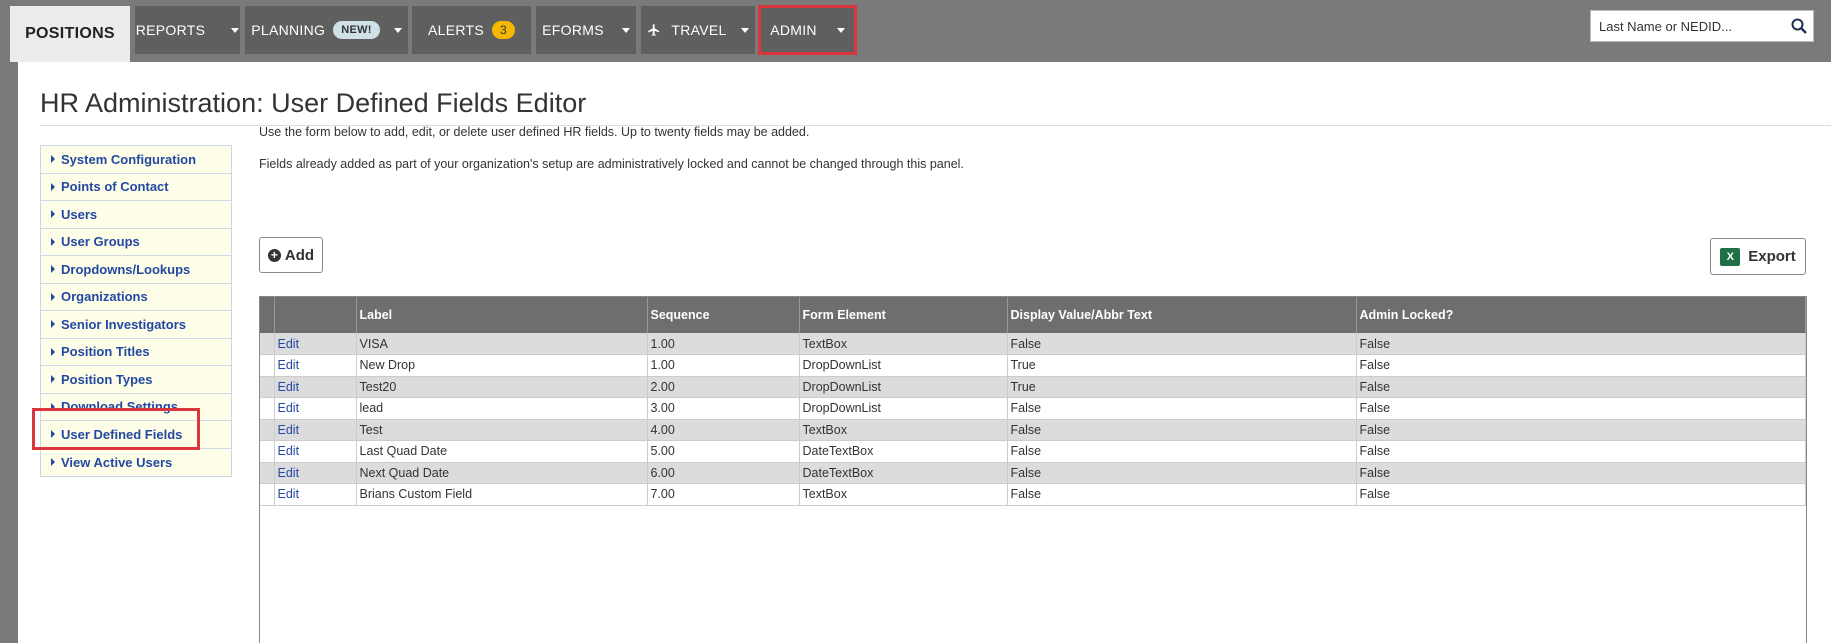  I want to click on sidebar-item-label: User Defined Fields, so click(122, 434).